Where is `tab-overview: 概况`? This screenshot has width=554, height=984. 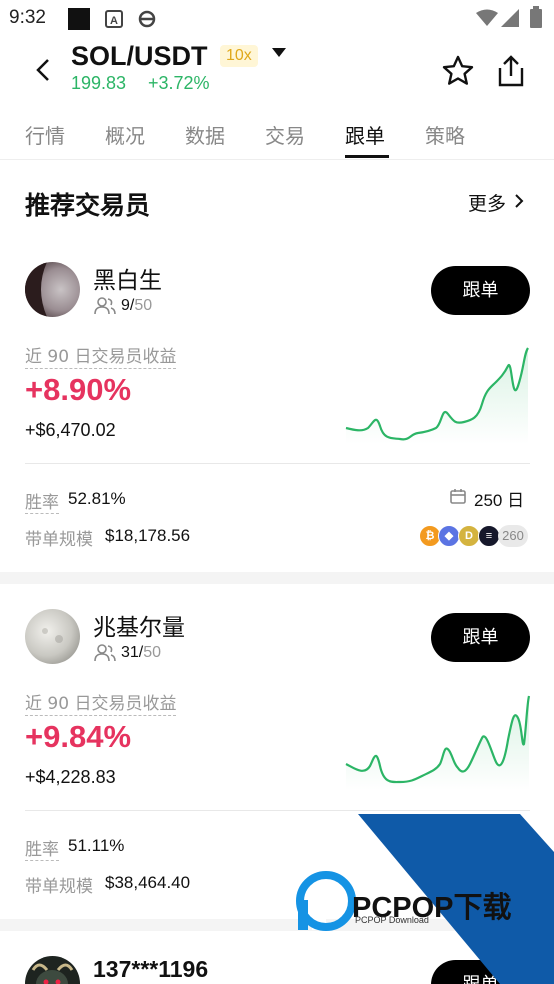
tab-overview: 概况 is located at coordinates (125, 134).